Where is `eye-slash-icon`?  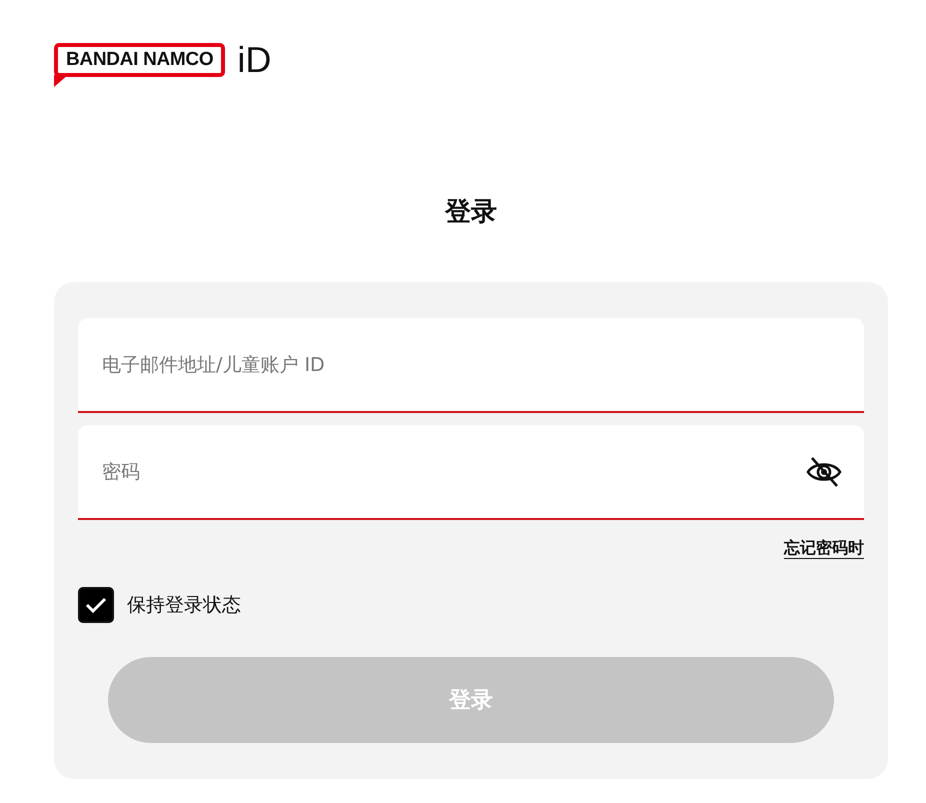 eye-slash-icon is located at coordinates (824, 472).